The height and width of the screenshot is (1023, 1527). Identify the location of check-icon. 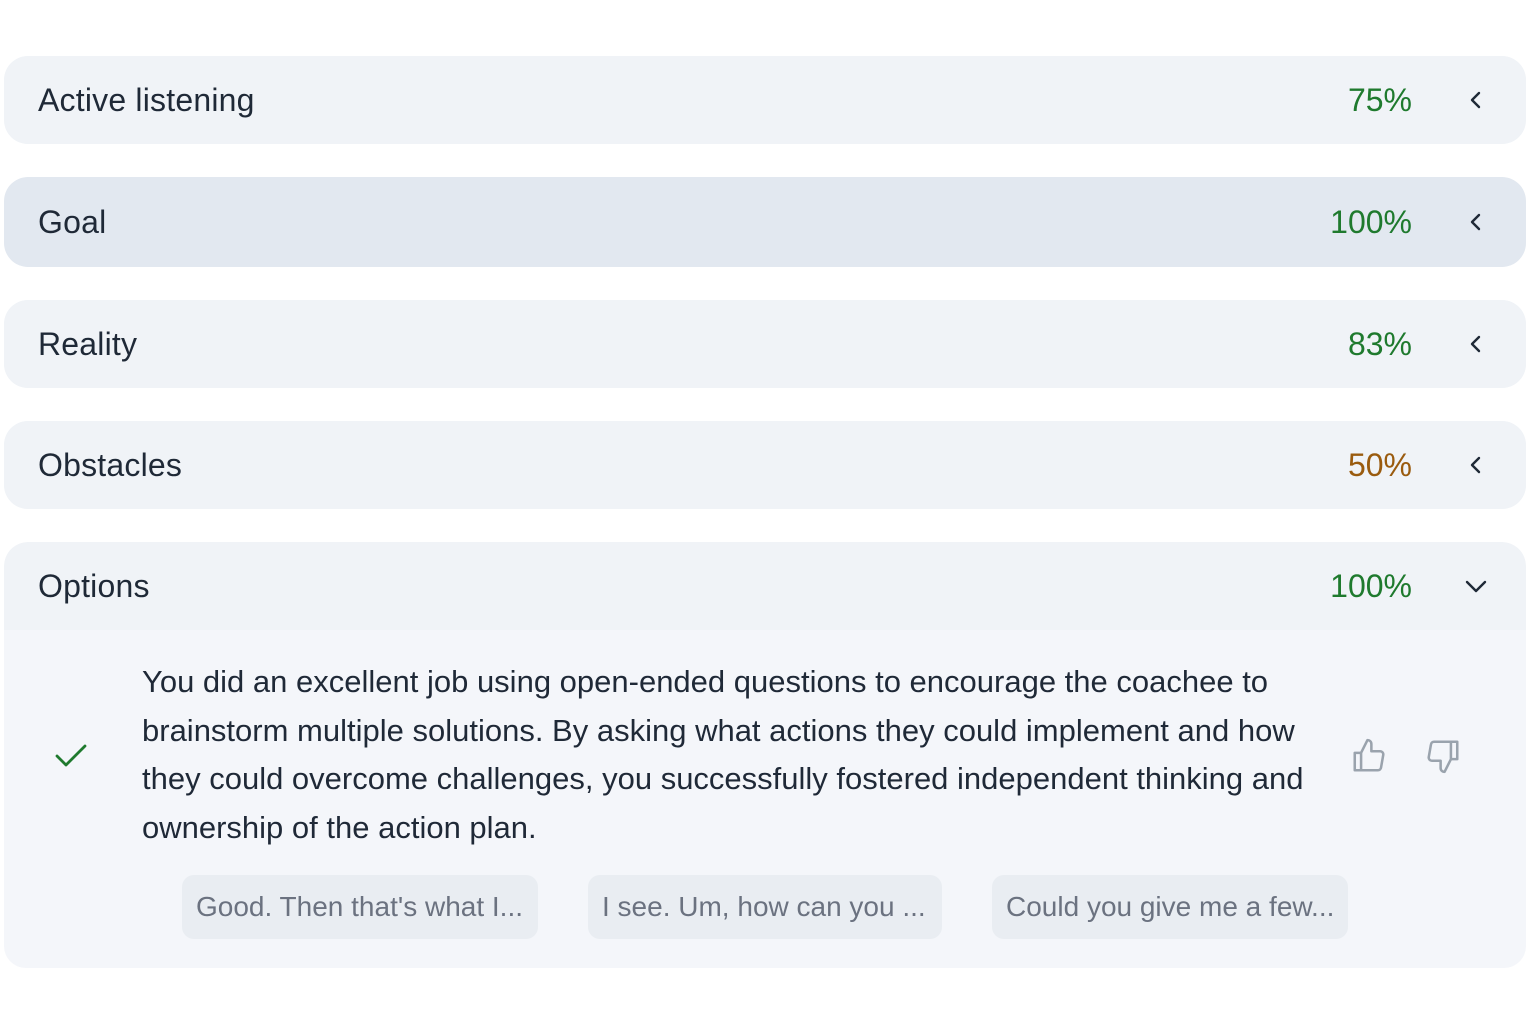
(73, 756).